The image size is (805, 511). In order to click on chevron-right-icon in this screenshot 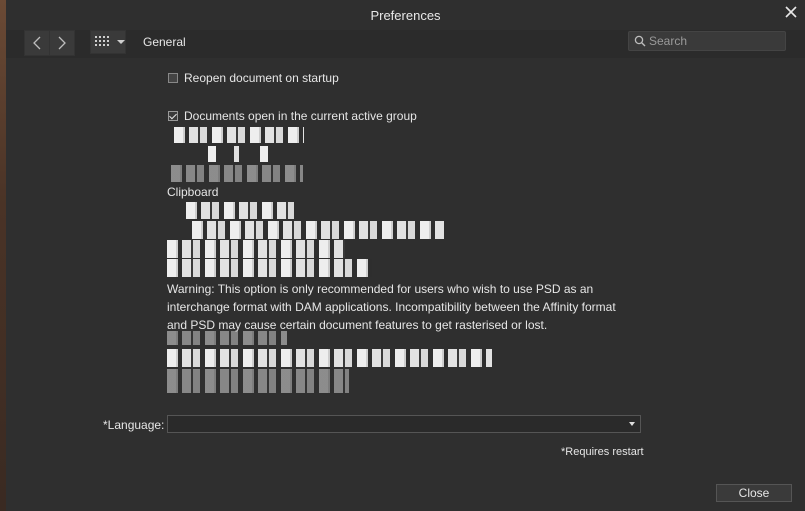, I will do `click(62, 43)`.